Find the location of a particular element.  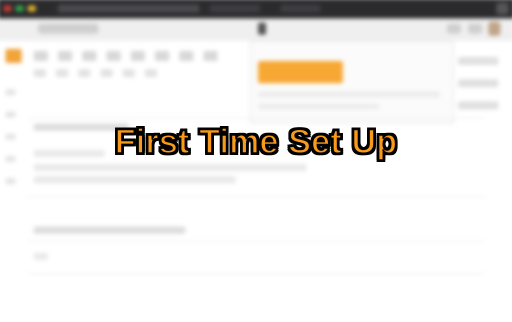

left-sidebar is located at coordinates (12, 180).